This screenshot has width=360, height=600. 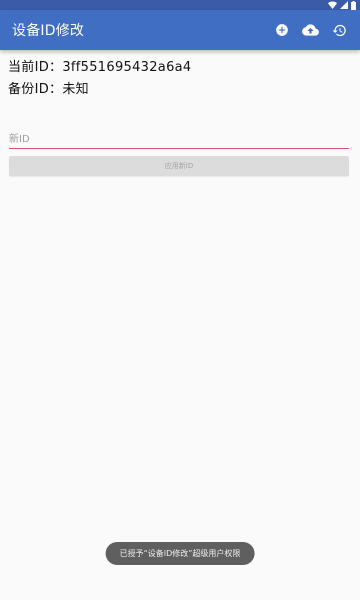 I want to click on cloud-upload-icon, so click(x=310, y=30).